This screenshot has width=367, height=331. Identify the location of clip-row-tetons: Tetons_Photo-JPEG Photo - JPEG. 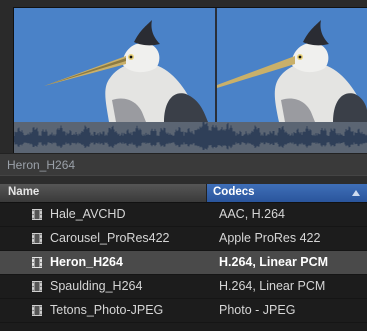
(183, 311).